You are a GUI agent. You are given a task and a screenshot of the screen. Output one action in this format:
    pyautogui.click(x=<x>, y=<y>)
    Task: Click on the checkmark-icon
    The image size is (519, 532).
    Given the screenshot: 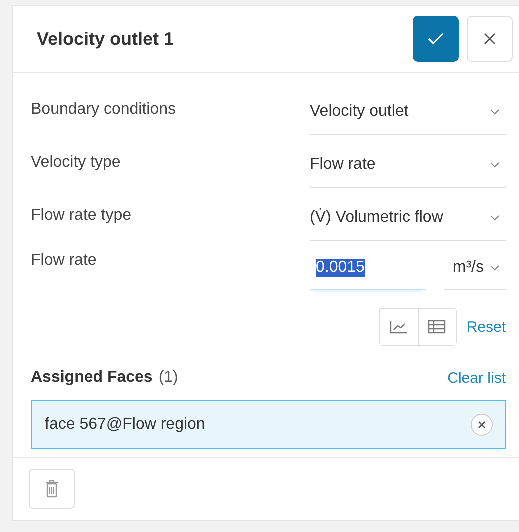 What is the action you would take?
    pyautogui.click(x=436, y=39)
    